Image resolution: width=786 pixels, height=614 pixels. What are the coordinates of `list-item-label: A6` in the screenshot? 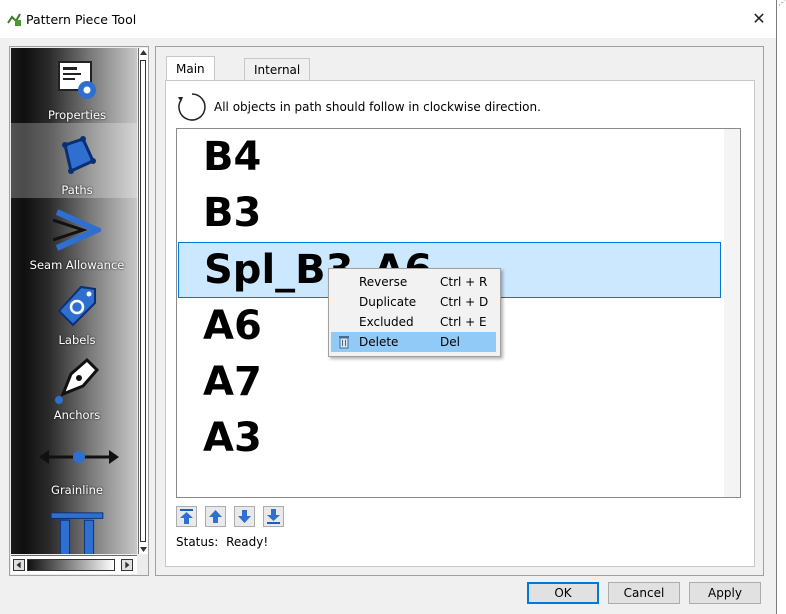 It's located at (232, 326).